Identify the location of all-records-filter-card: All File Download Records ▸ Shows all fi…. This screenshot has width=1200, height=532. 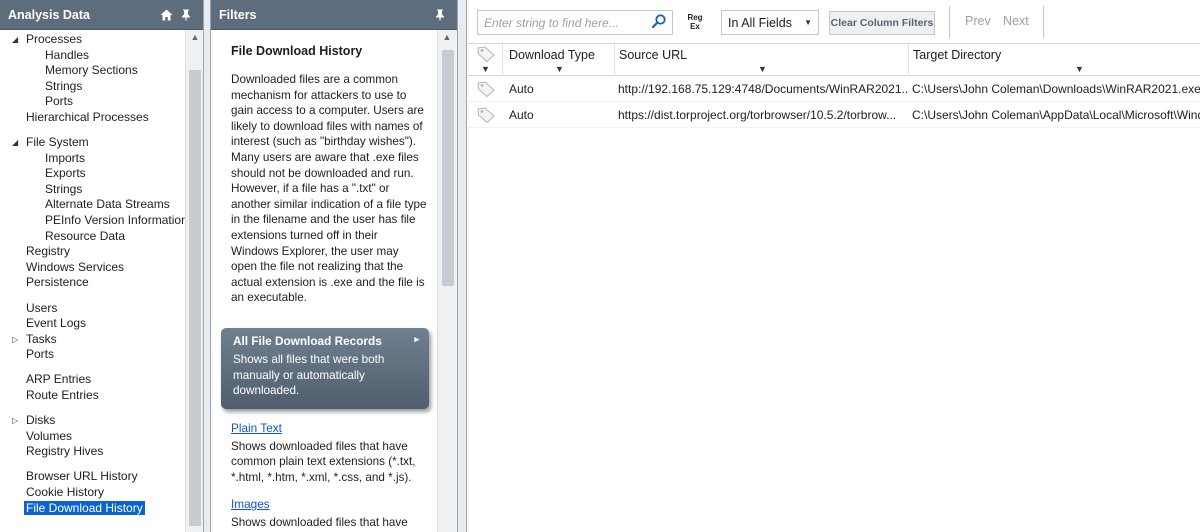
(325, 368).